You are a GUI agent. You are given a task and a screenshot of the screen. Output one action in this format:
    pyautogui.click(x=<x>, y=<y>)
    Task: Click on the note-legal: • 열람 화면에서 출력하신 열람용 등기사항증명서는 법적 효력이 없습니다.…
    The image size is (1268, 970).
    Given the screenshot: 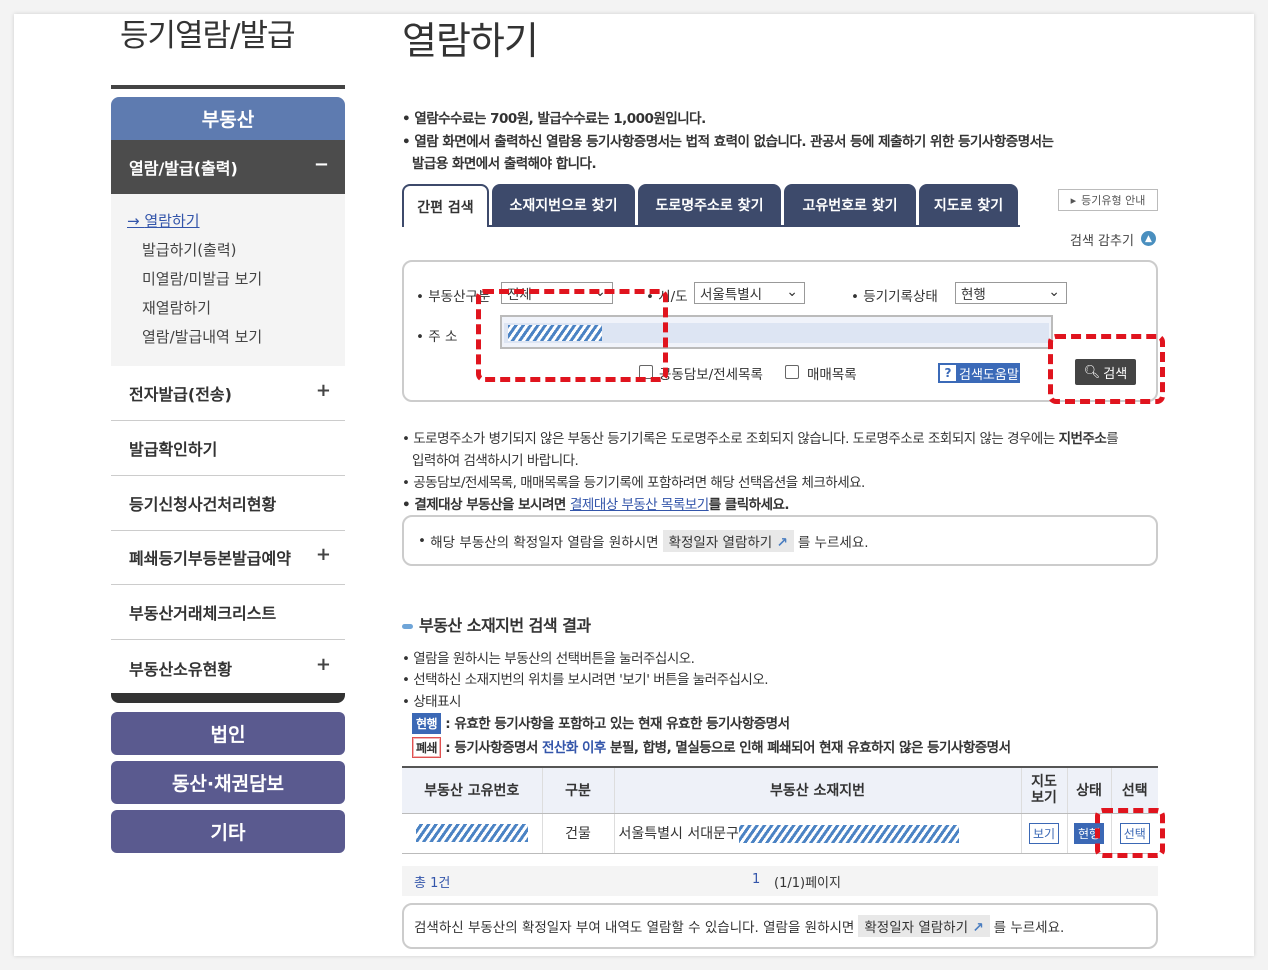 What is the action you would take?
    pyautogui.click(x=728, y=142)
    